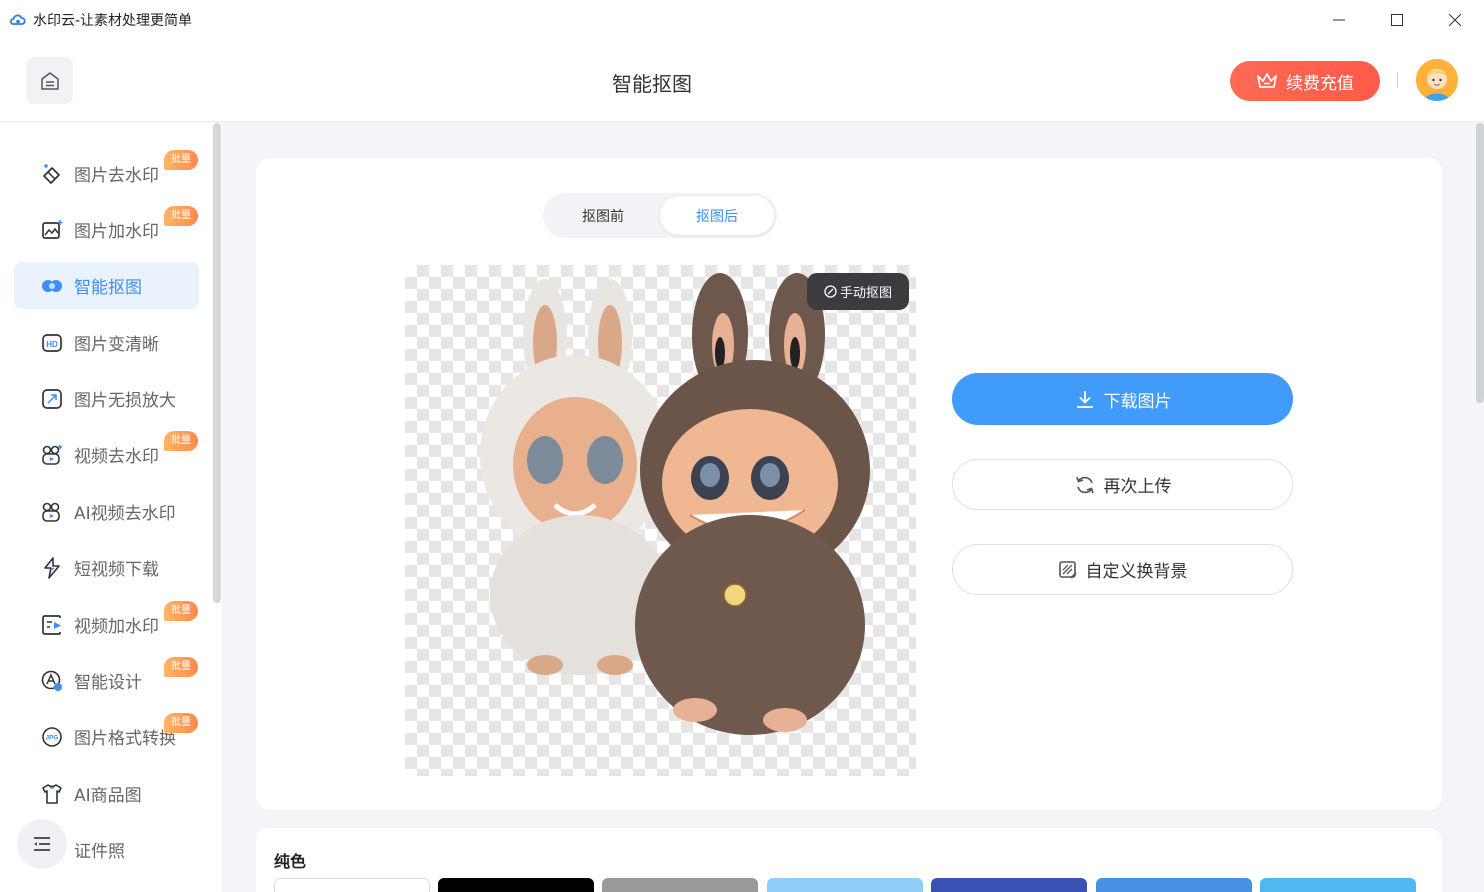  Describe the element at coordinates (52, 625) in the screenshot. I see `video-add-icon` at that location.